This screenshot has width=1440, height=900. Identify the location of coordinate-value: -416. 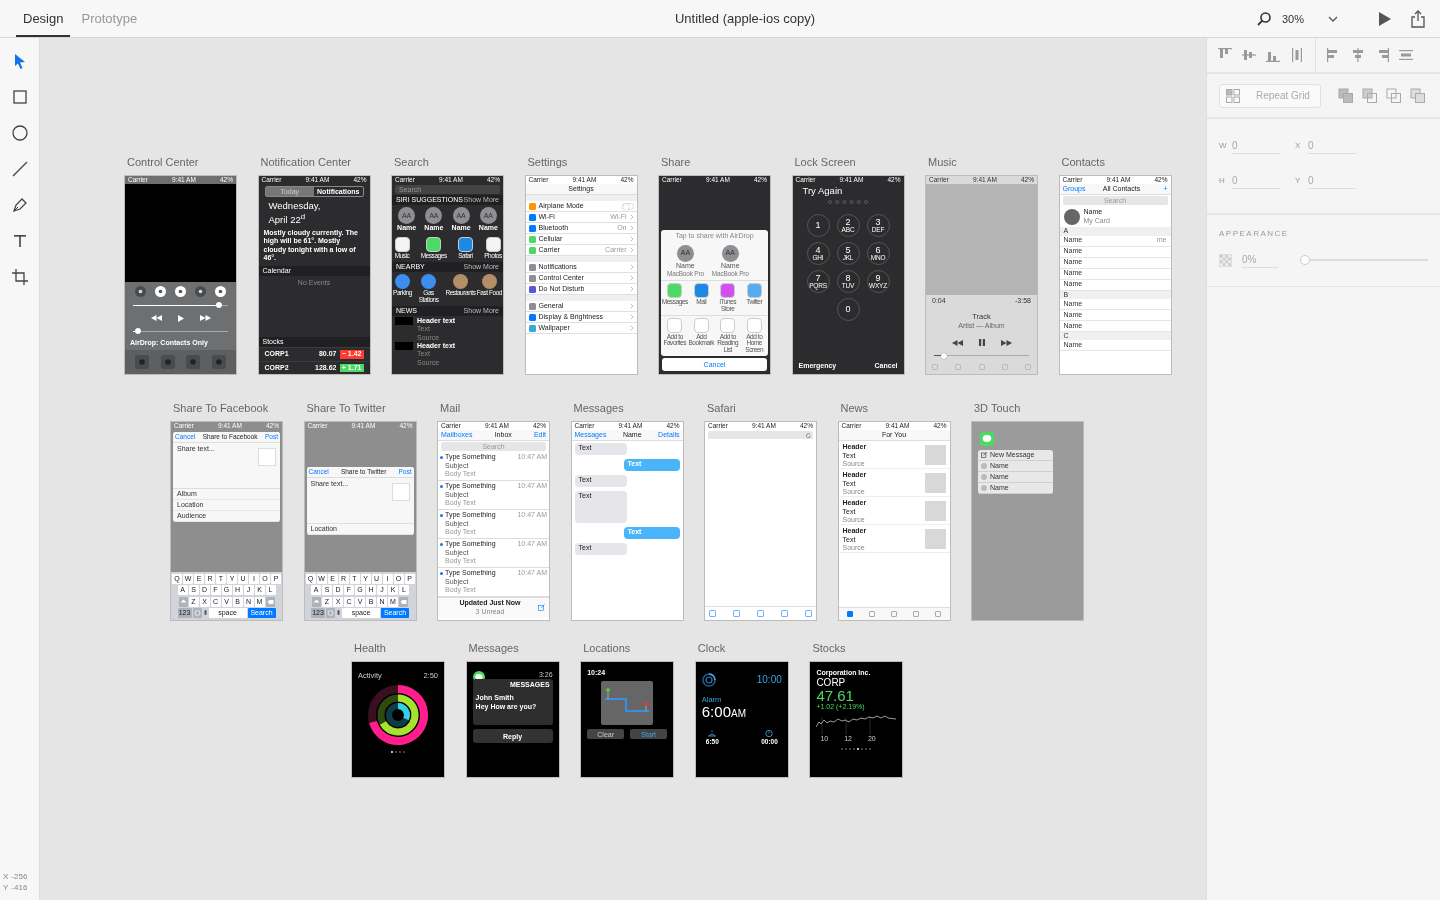
(19, 887).